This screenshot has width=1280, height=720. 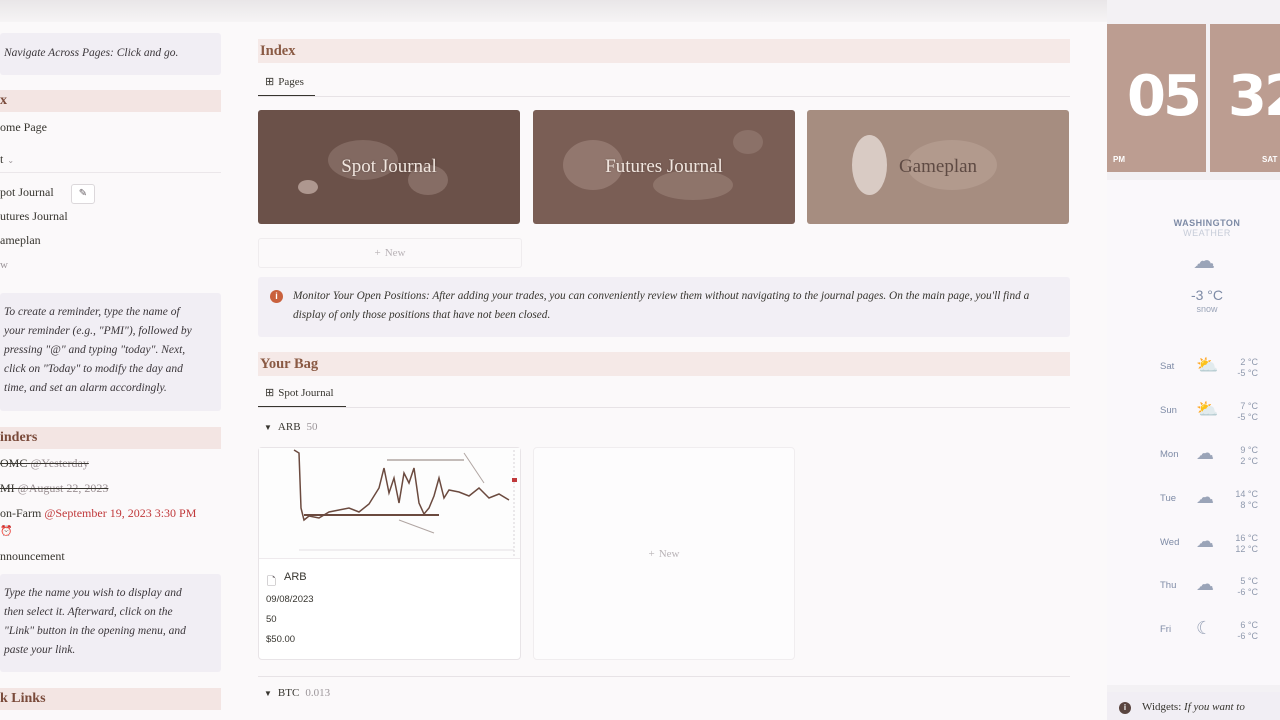 What do you see at coordinates (110, 54) in the screenshot?
I see `navigate-callout: Navigate Across Pages: Click and go.` at bounding box center [110, 54].